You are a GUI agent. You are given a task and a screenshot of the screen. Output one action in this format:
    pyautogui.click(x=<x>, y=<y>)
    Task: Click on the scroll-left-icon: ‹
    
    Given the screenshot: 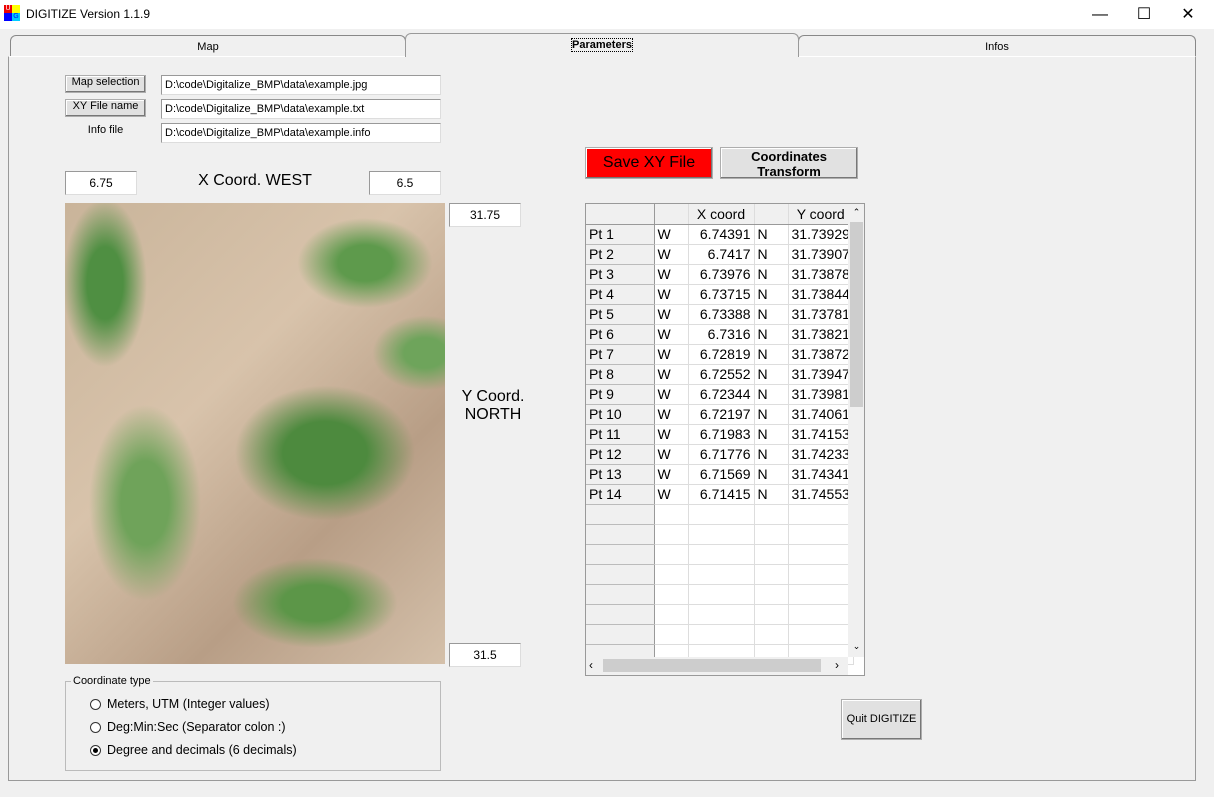 What is the action you would take?
    pyautogui.click(x=591, y=665)
    